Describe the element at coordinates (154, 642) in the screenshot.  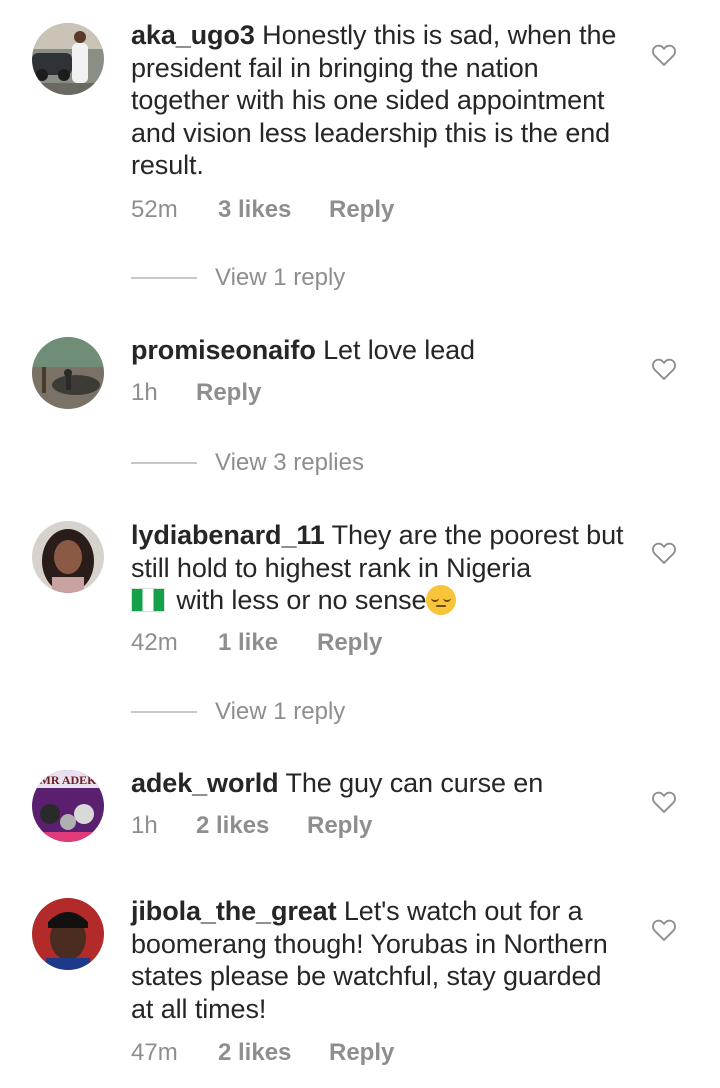
I see `comment-time: 42m` at that location.